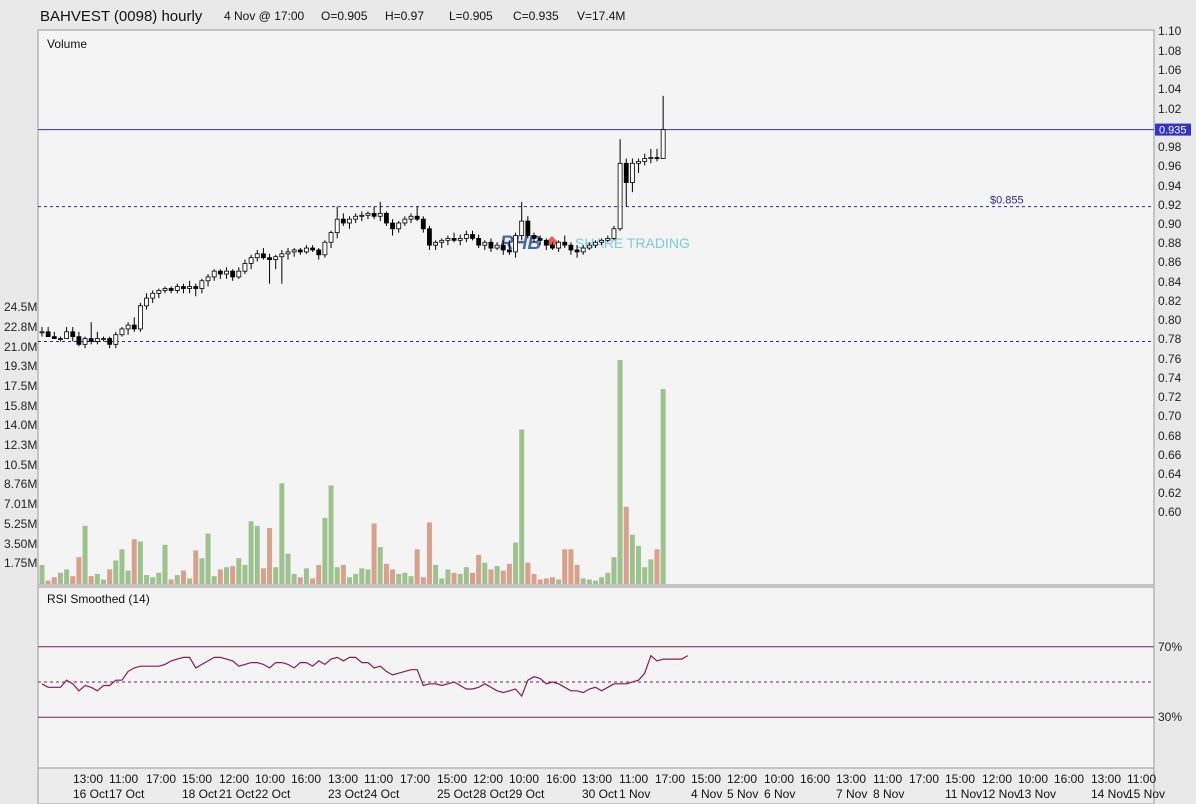  What do you see at coordinates (1170, 493) in the screenshot?
I see `price-tick: 0.62` at bounding box center [1170, 493].